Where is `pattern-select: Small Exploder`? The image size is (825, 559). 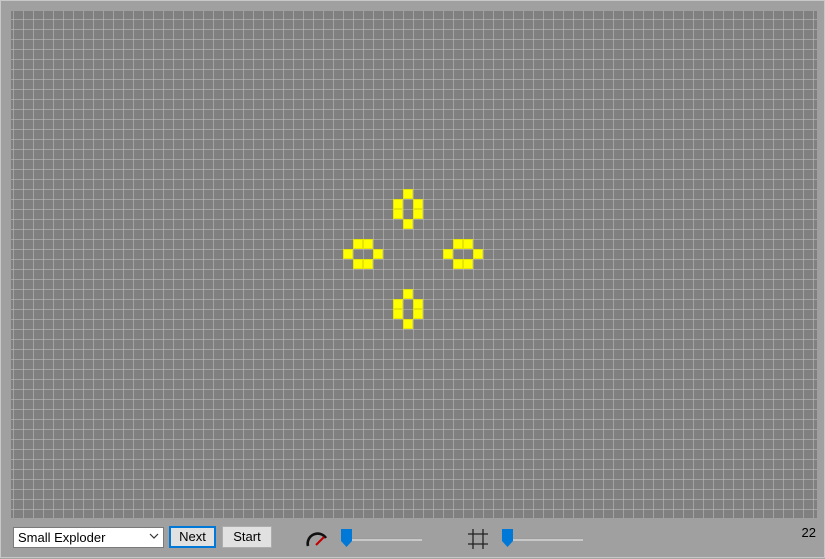
pattern-select: Small Exploder is located at coordinates (88, 537).